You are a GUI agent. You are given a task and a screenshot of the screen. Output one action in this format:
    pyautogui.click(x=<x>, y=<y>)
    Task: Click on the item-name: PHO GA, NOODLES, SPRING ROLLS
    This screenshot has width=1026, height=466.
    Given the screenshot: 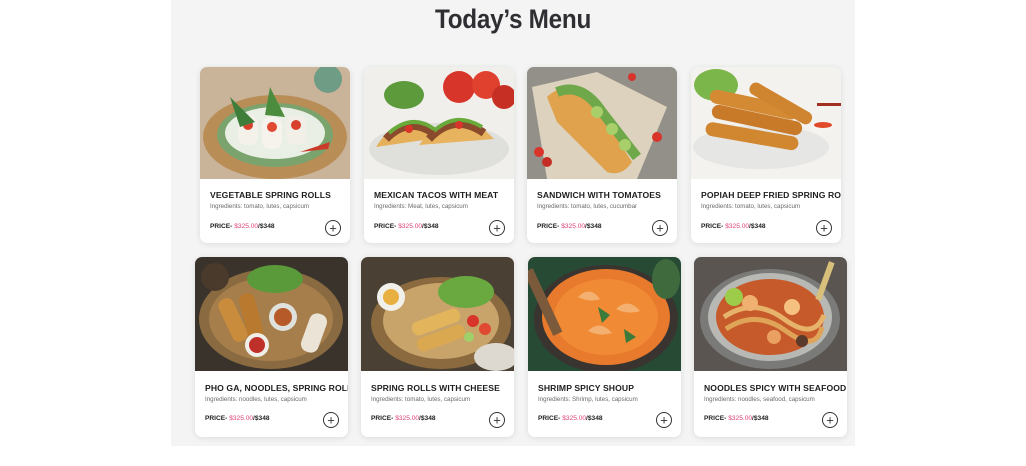 What is the action you would take?
    pyautogui.click(x=276, y=388)
    